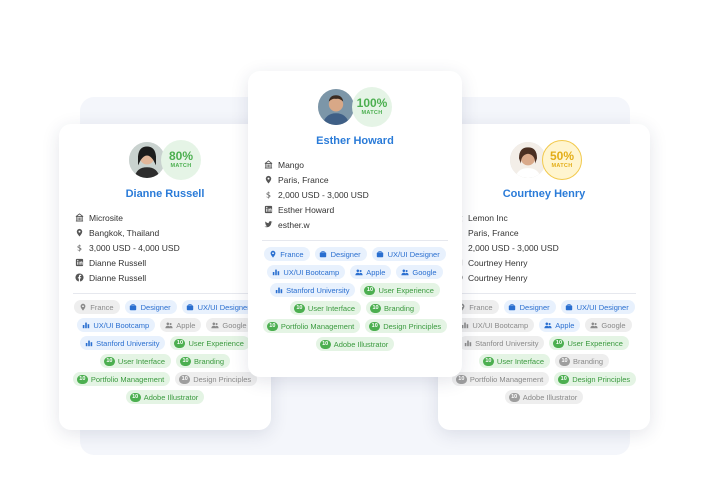 The height and width of the screenshot is (488, 724). I want to click on facebook-icon, so click(79, 278).